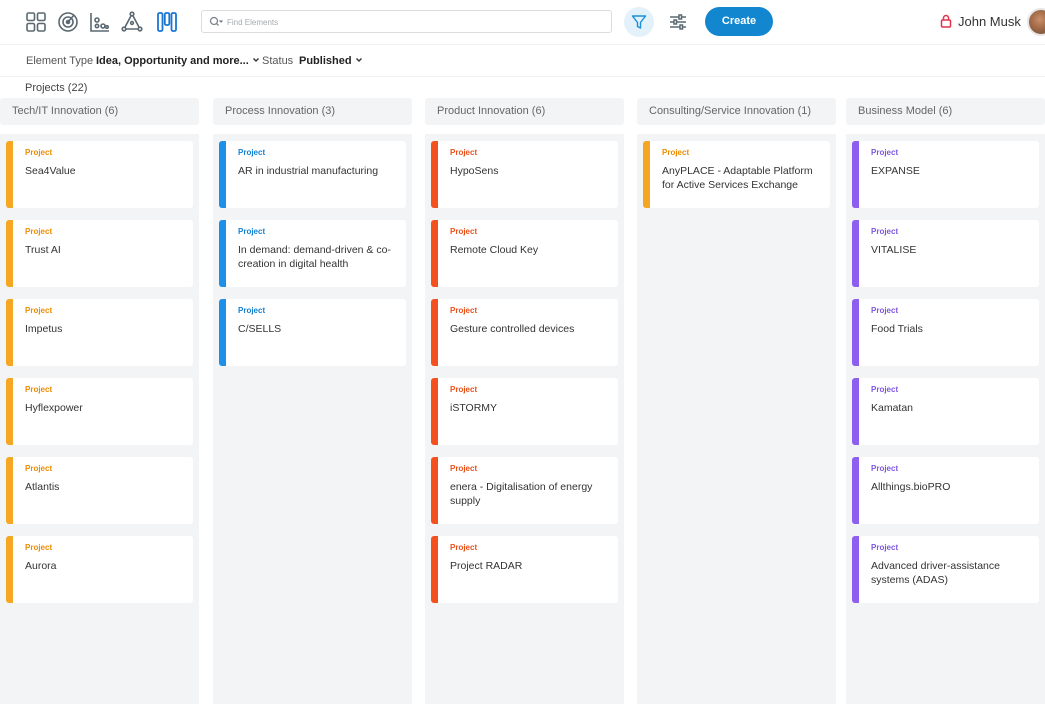  What do you see at coordinates (260, 329) in the screenshot?
I see `card-title: C/SELLS` at bounding box center [260, 329].